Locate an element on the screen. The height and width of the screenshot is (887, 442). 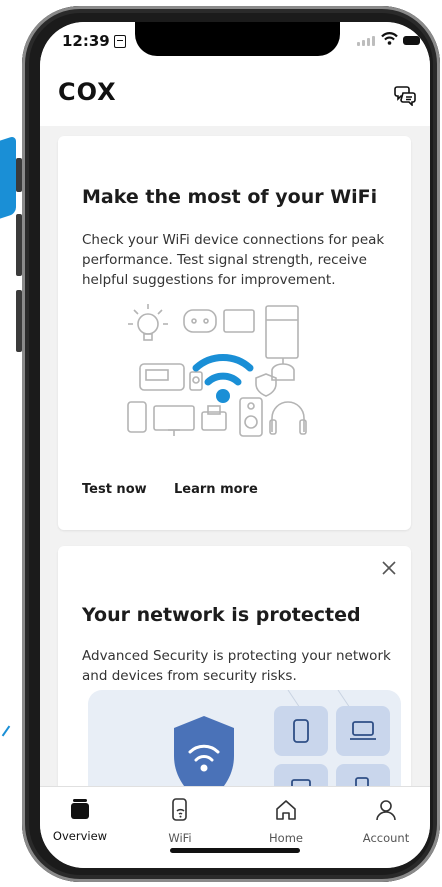
wifi-device-icon is located at coordinates (179, 809).